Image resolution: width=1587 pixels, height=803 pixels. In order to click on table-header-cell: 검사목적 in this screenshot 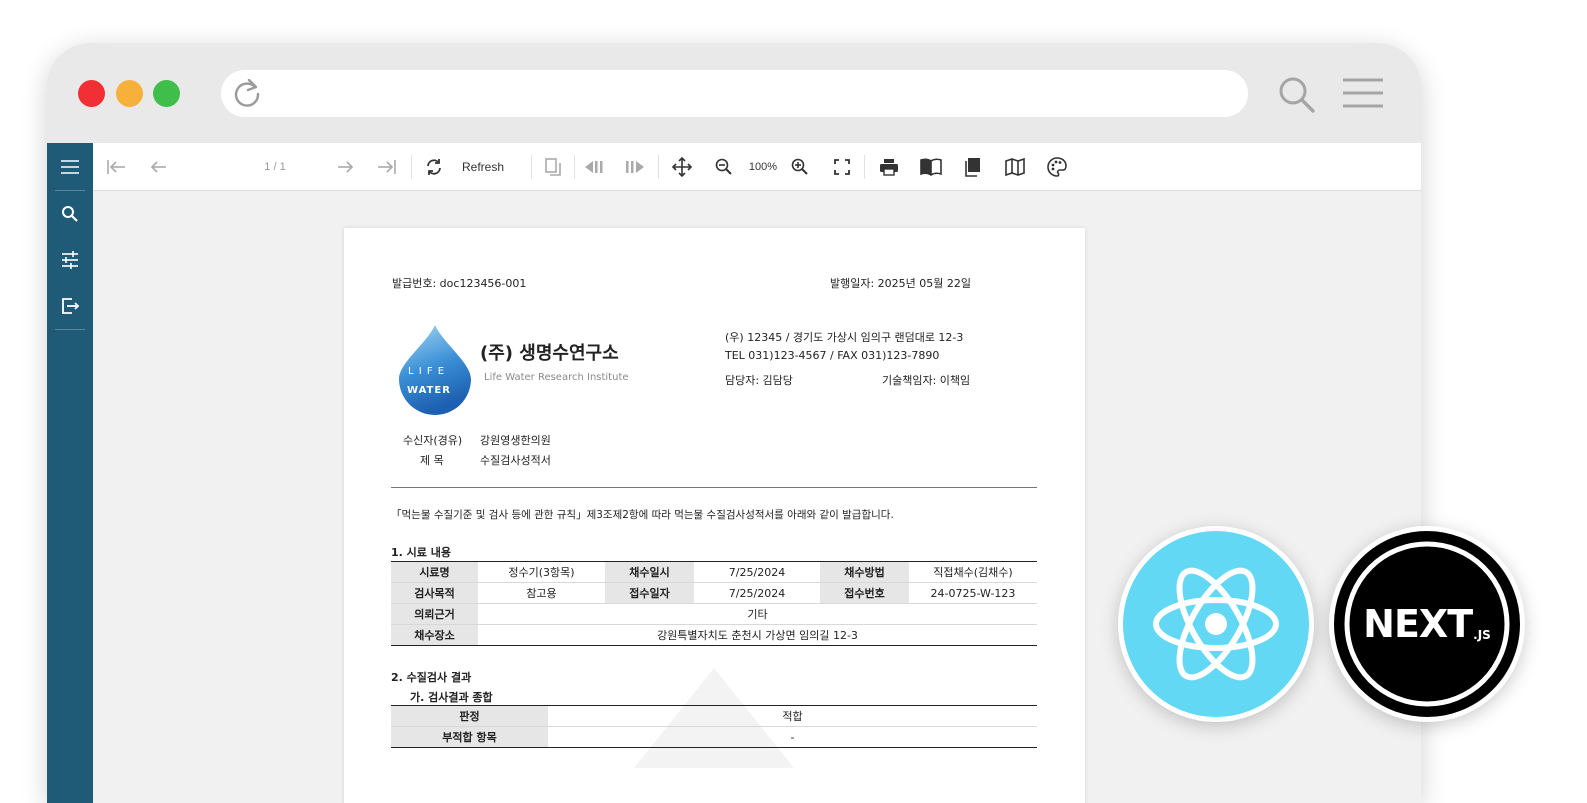, I will do `click(434, 593)`.